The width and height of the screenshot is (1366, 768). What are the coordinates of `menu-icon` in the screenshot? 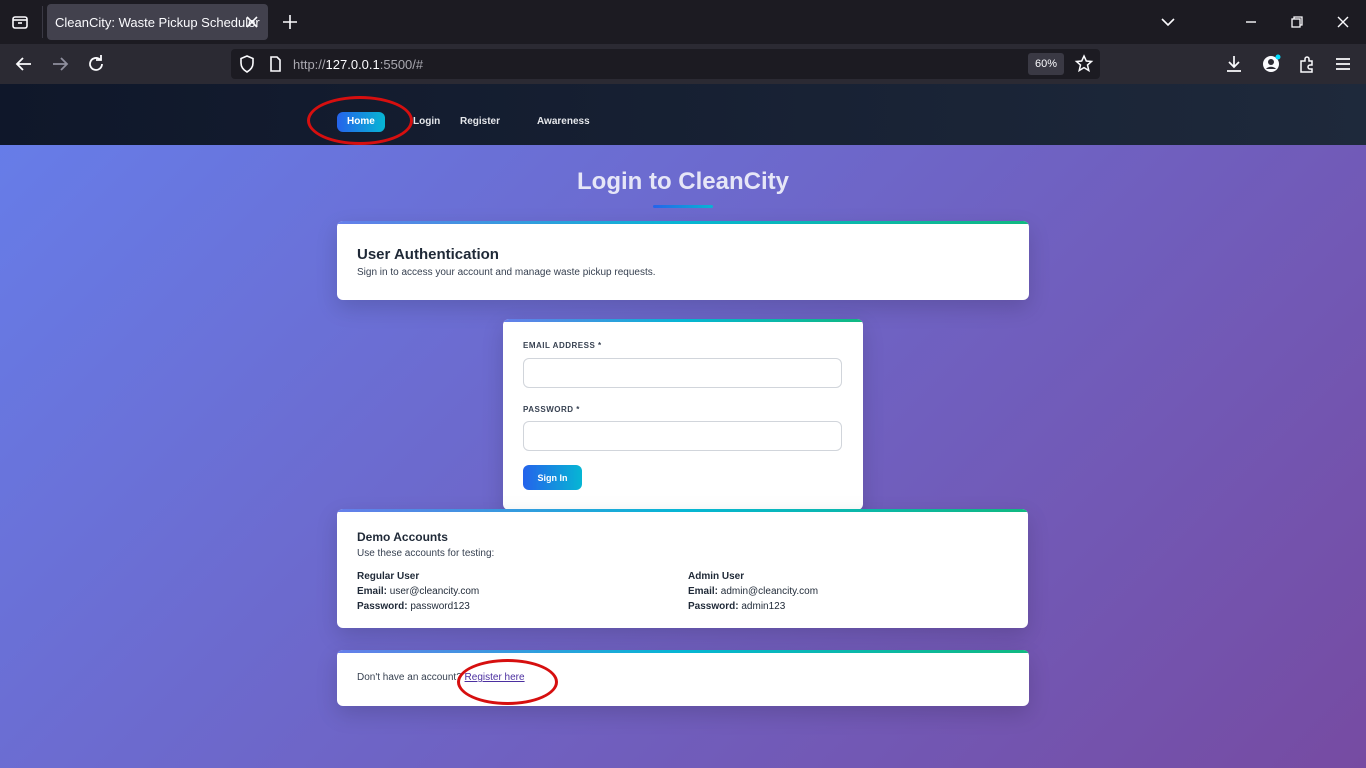 It's located at (1343, 64).